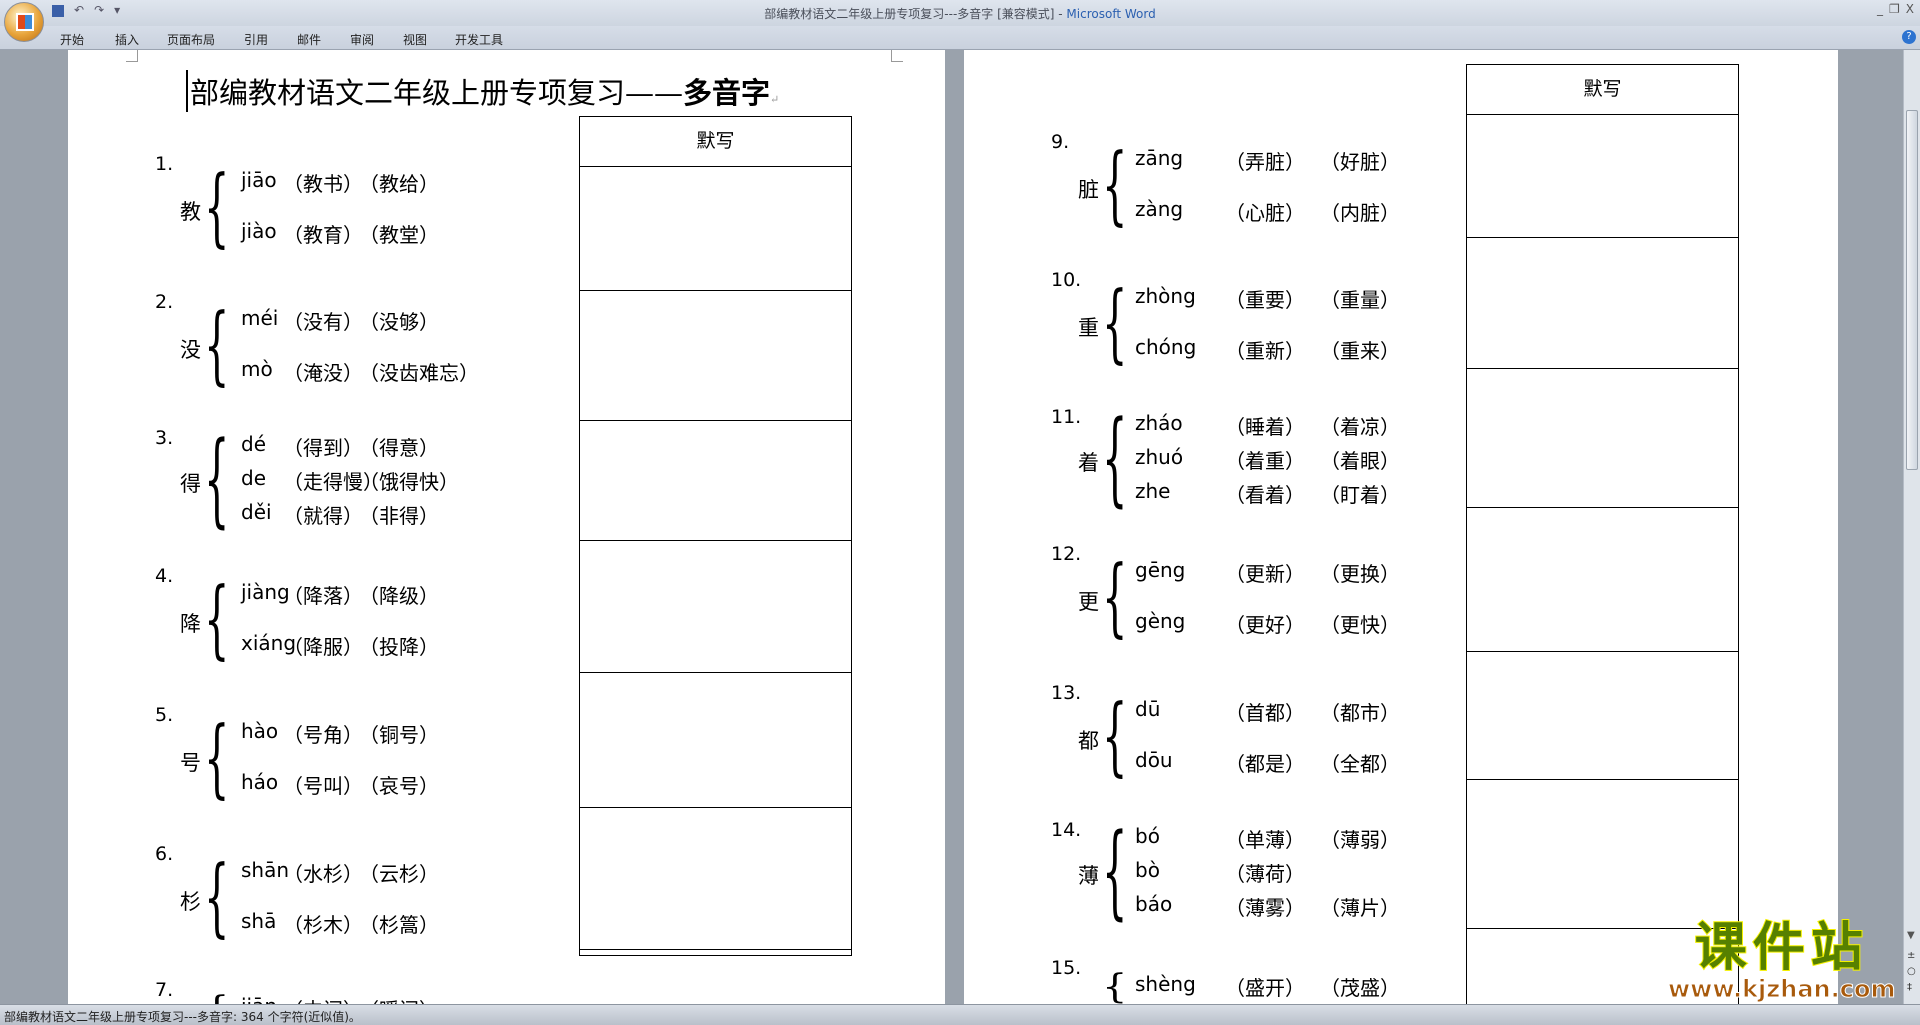 The image size is (1920, 1025). I want to click on example-word: 薄荷, so click(1265, 872).